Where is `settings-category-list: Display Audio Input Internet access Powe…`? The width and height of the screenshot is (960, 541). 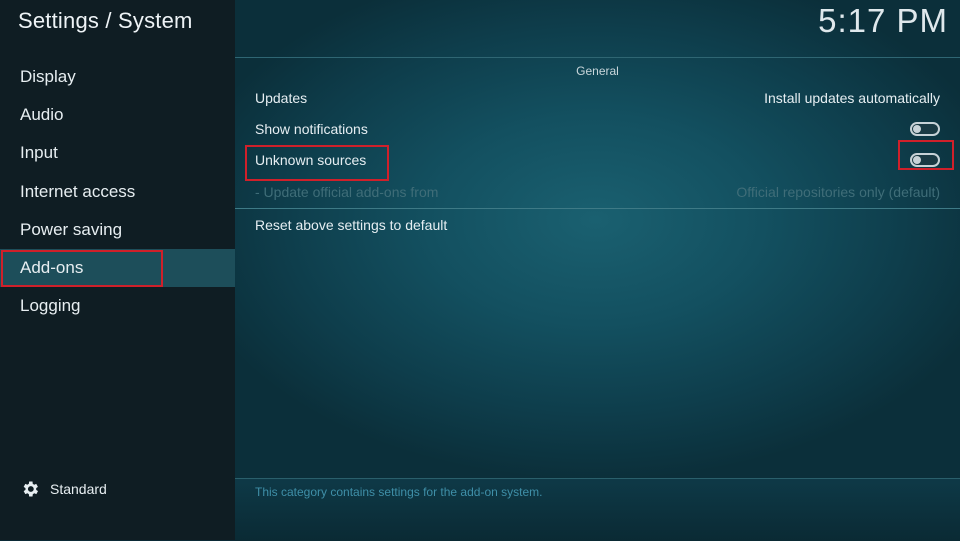 settings-category-list: Display Audio Input Internet access Powe… is located at coordinates (117, 191).